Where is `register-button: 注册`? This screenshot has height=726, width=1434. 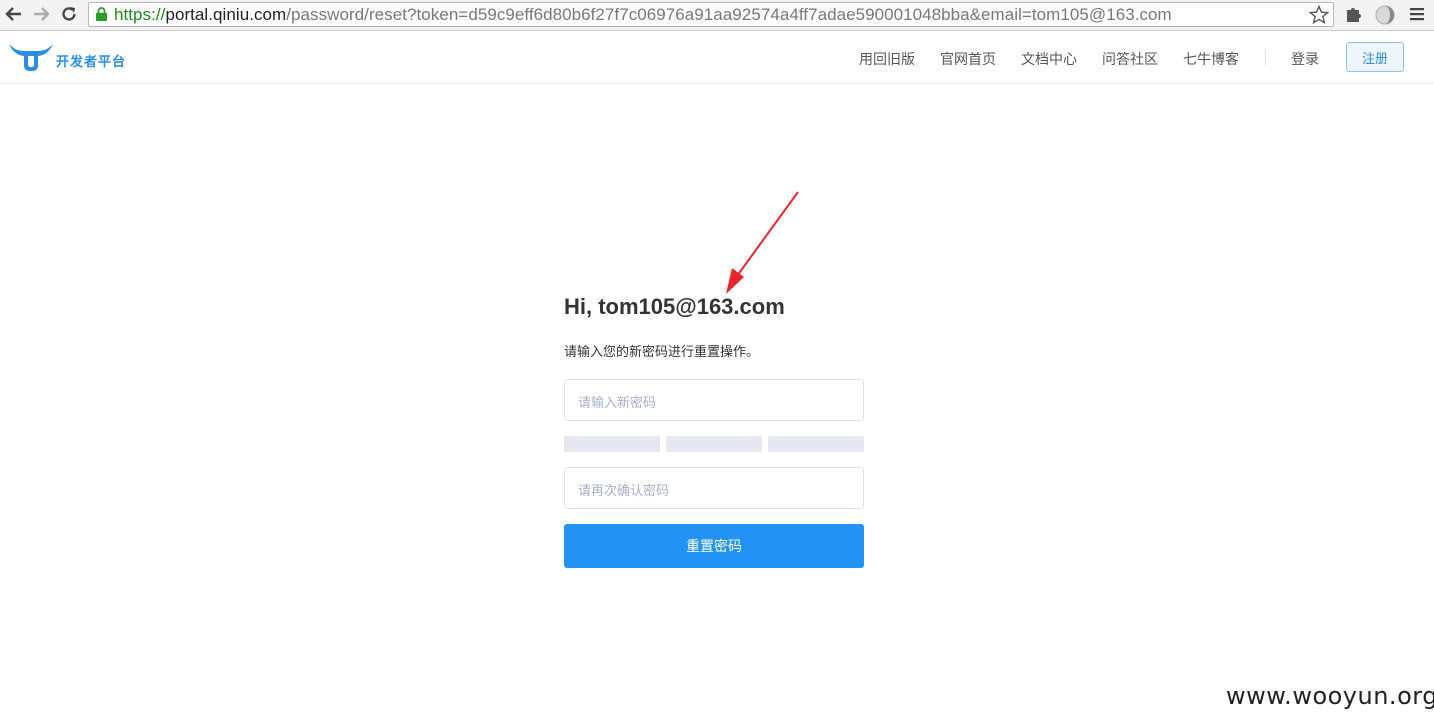
register-button: 注册 is located at coordinates (1375, 57).